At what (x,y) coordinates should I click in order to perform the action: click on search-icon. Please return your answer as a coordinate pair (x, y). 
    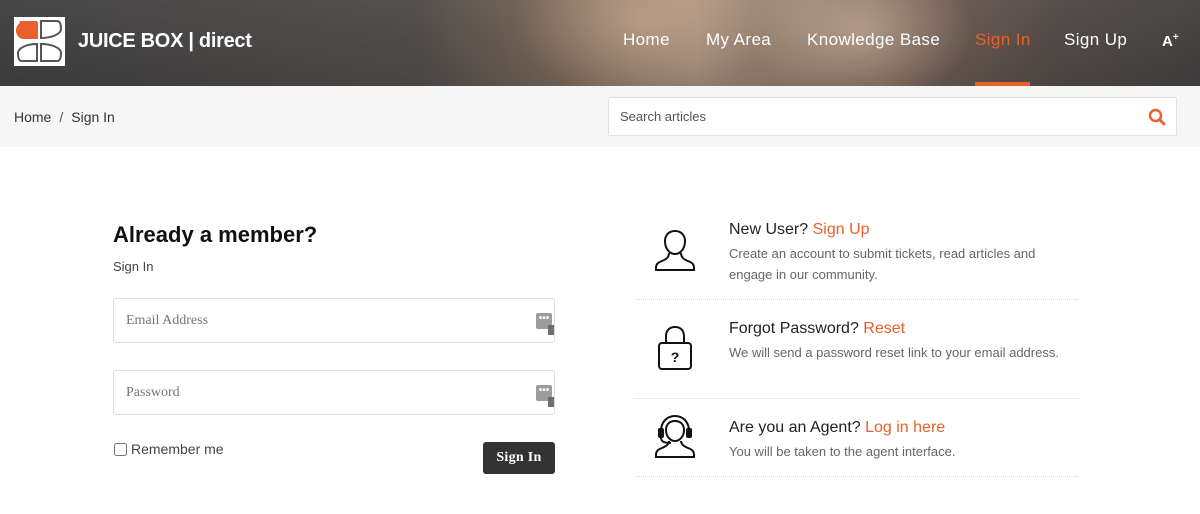
    Looking at the image, I should click on (1157, 117).